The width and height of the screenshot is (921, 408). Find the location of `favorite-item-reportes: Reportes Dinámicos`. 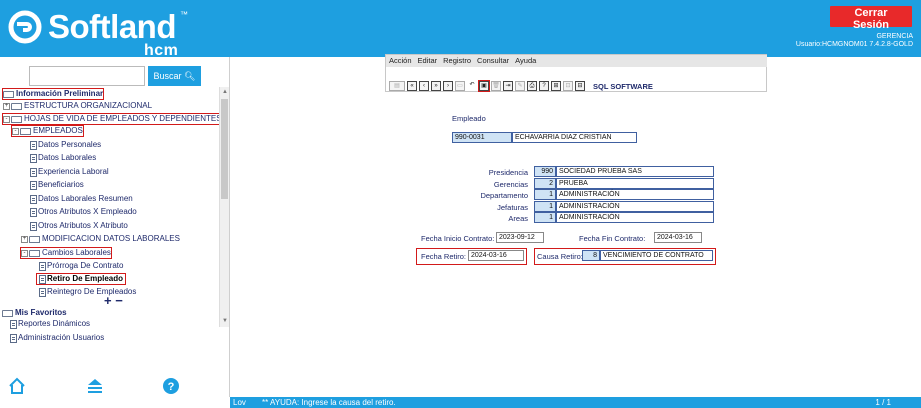

favorite-item-reportes: Reportes Dinámicos is located at coordinates (50, 324).